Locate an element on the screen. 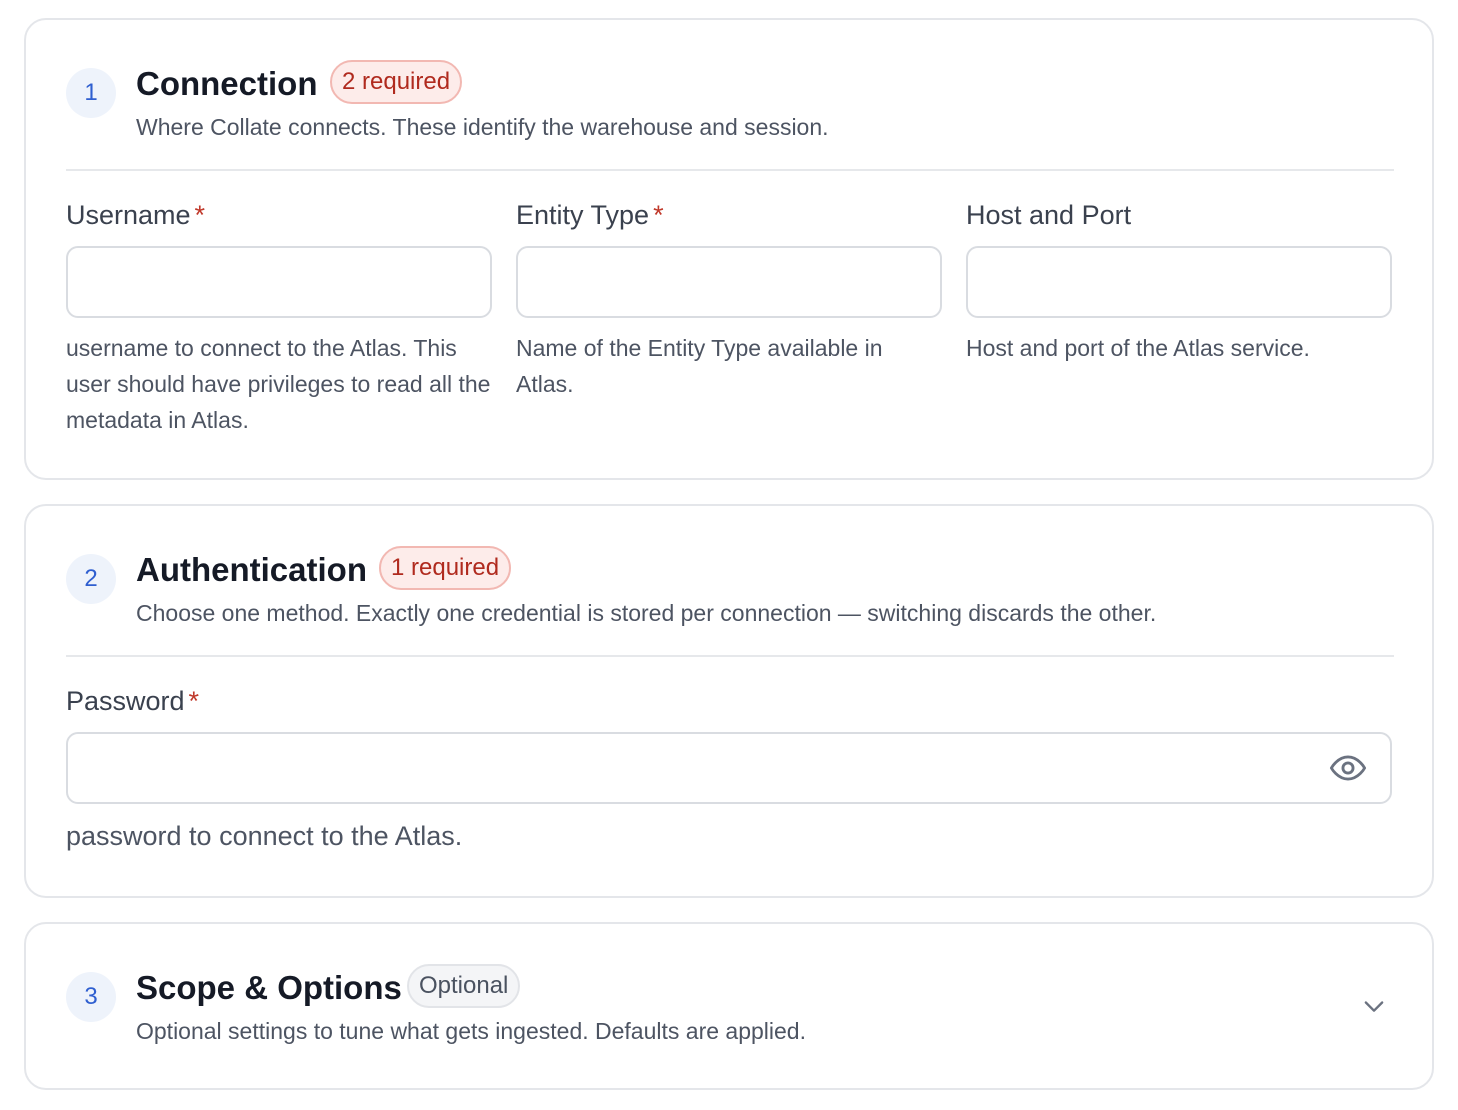  username-input is located at coordinates (279, 282).